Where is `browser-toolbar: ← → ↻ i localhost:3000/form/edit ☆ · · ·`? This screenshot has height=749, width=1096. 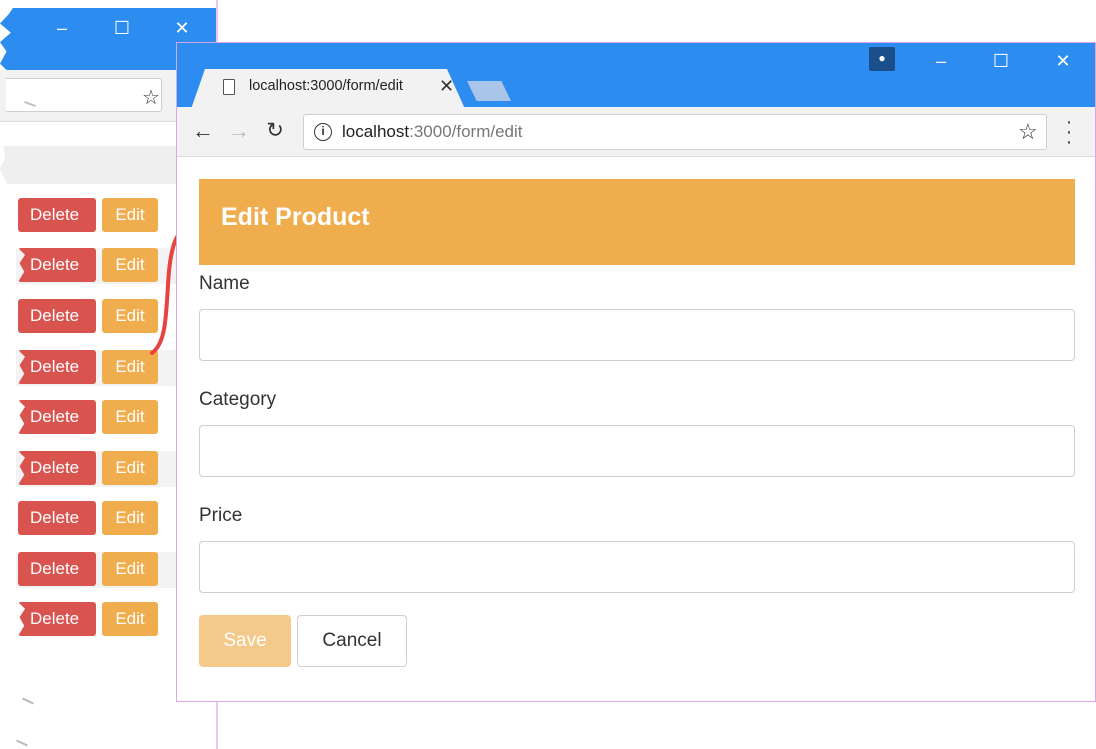 browser-toolbar: ← → ↻ i localhost:3000/form/edit ☆ · · · is located at coordinates (636, 132).